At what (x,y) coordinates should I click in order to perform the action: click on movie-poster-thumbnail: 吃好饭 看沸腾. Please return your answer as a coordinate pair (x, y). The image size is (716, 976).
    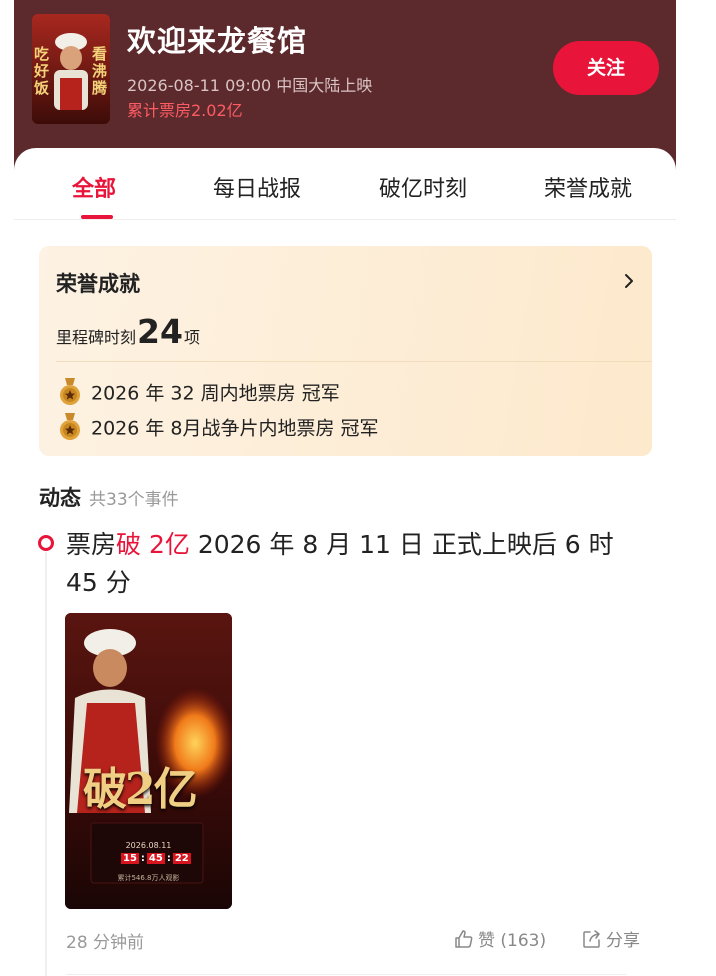
    Looking at the image, I should click on (71, 69).